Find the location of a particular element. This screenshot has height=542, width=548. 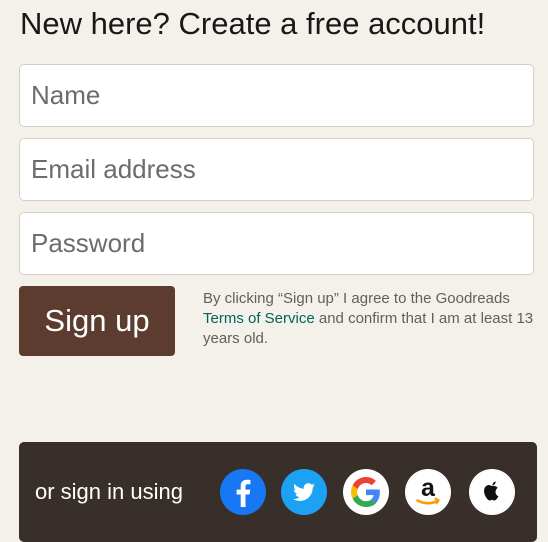

amazon-icon: a is located at coordinates (428, 492).